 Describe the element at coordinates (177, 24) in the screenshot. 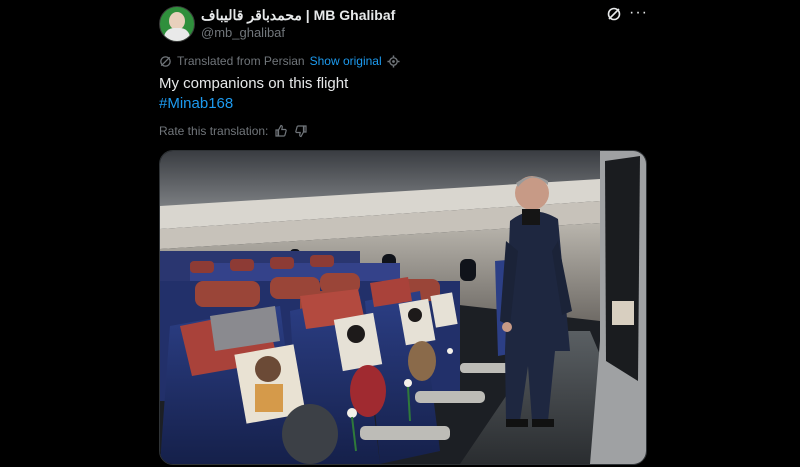

I see `avatar` at that location.